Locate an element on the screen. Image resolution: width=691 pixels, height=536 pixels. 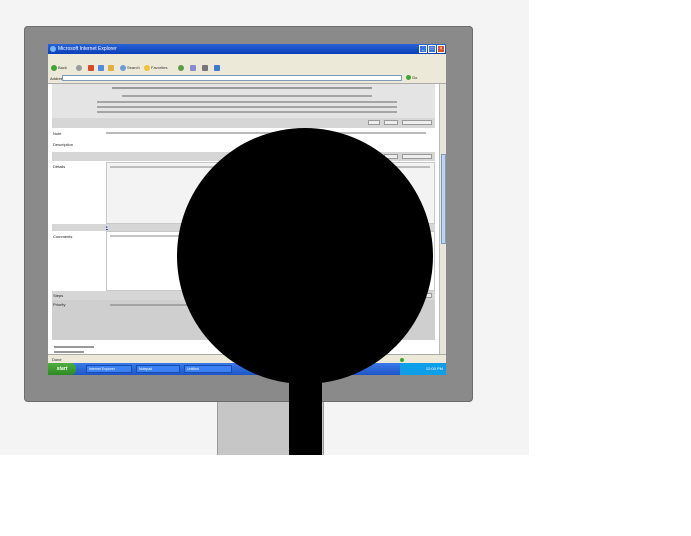
window-title: Microsoft Internet Explorer is located at coordinates (87, 49).